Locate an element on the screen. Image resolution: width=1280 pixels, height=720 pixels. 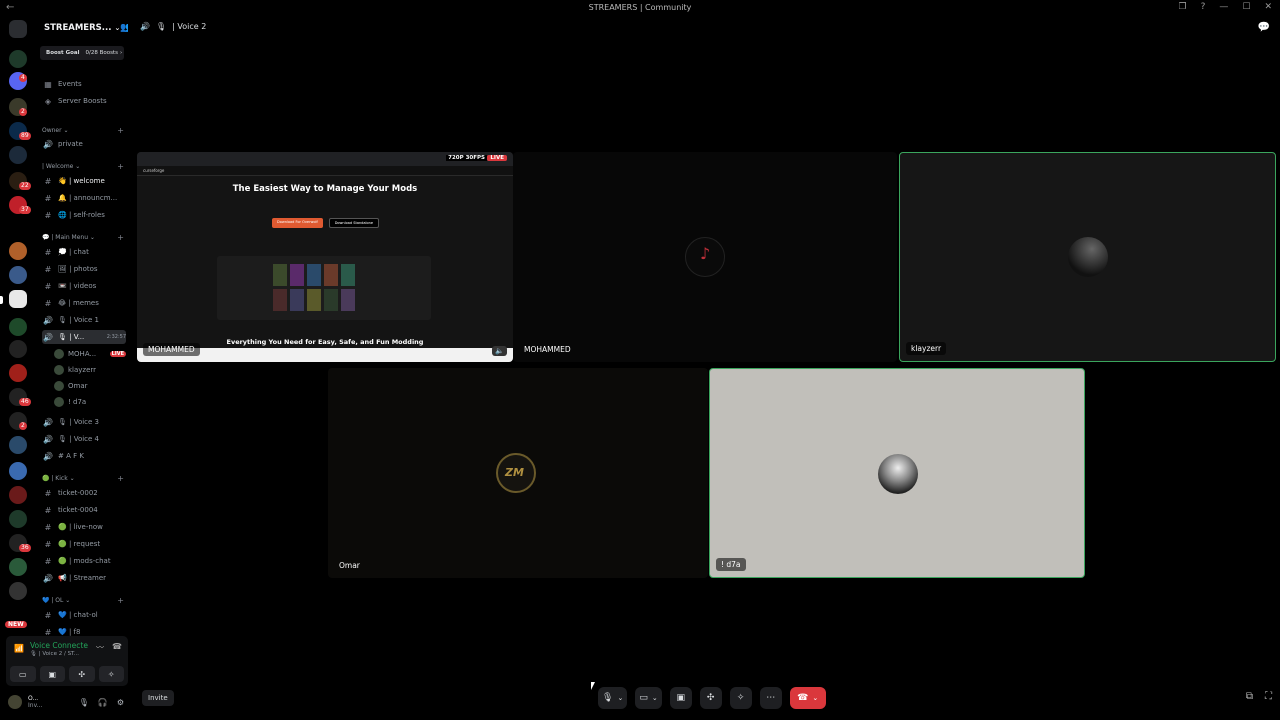
live-badge: LIVE is located at coordinates (497, 158).